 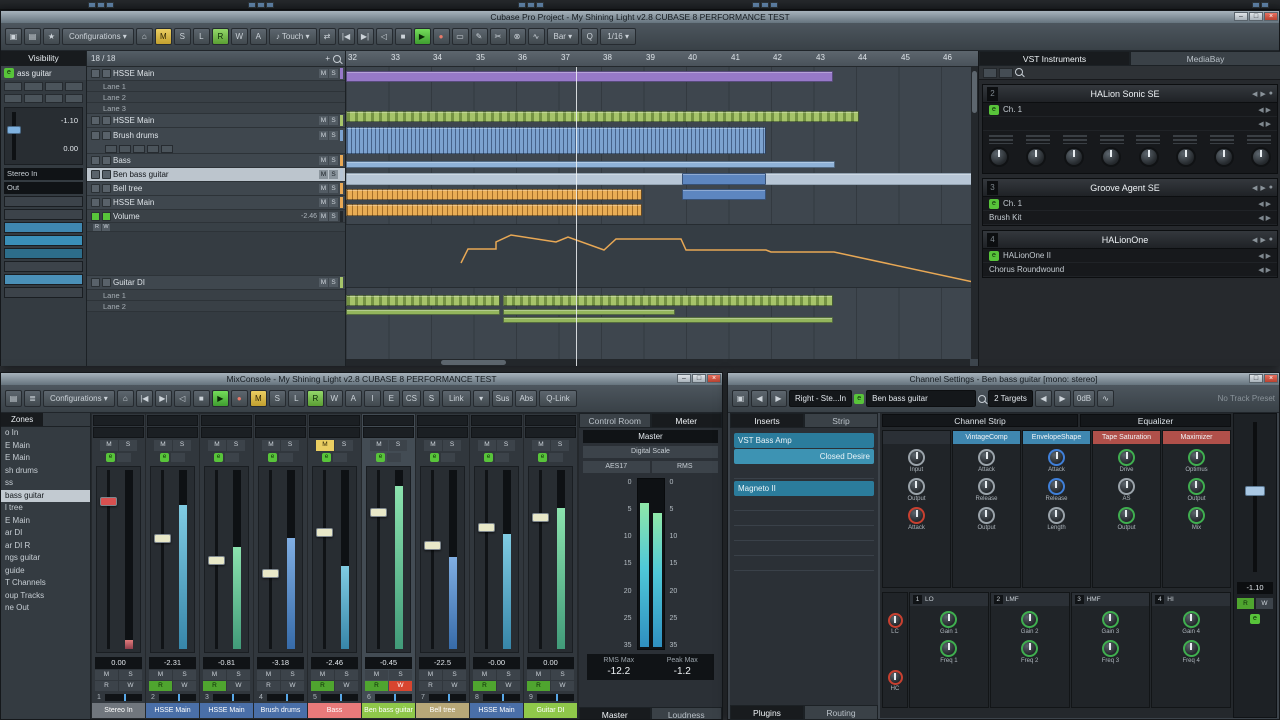 I want to click on close-button: ×, so click(x=1271, y=378).